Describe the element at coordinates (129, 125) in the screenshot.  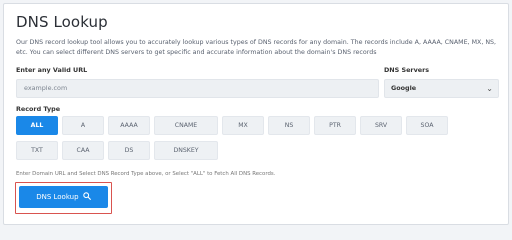
I see `record-type-aaaa: AAAA` at that location.